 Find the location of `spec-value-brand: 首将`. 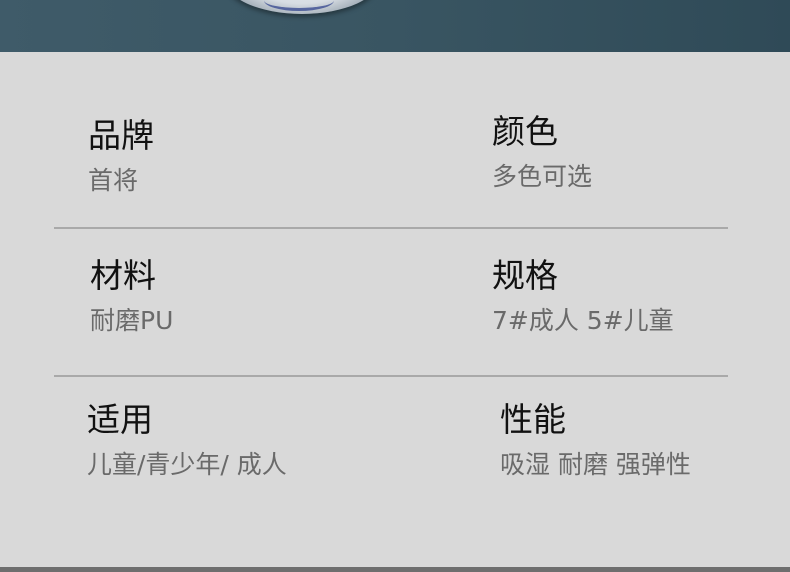

spec-value-brand: 首将 is located at coordinates (113, 180).